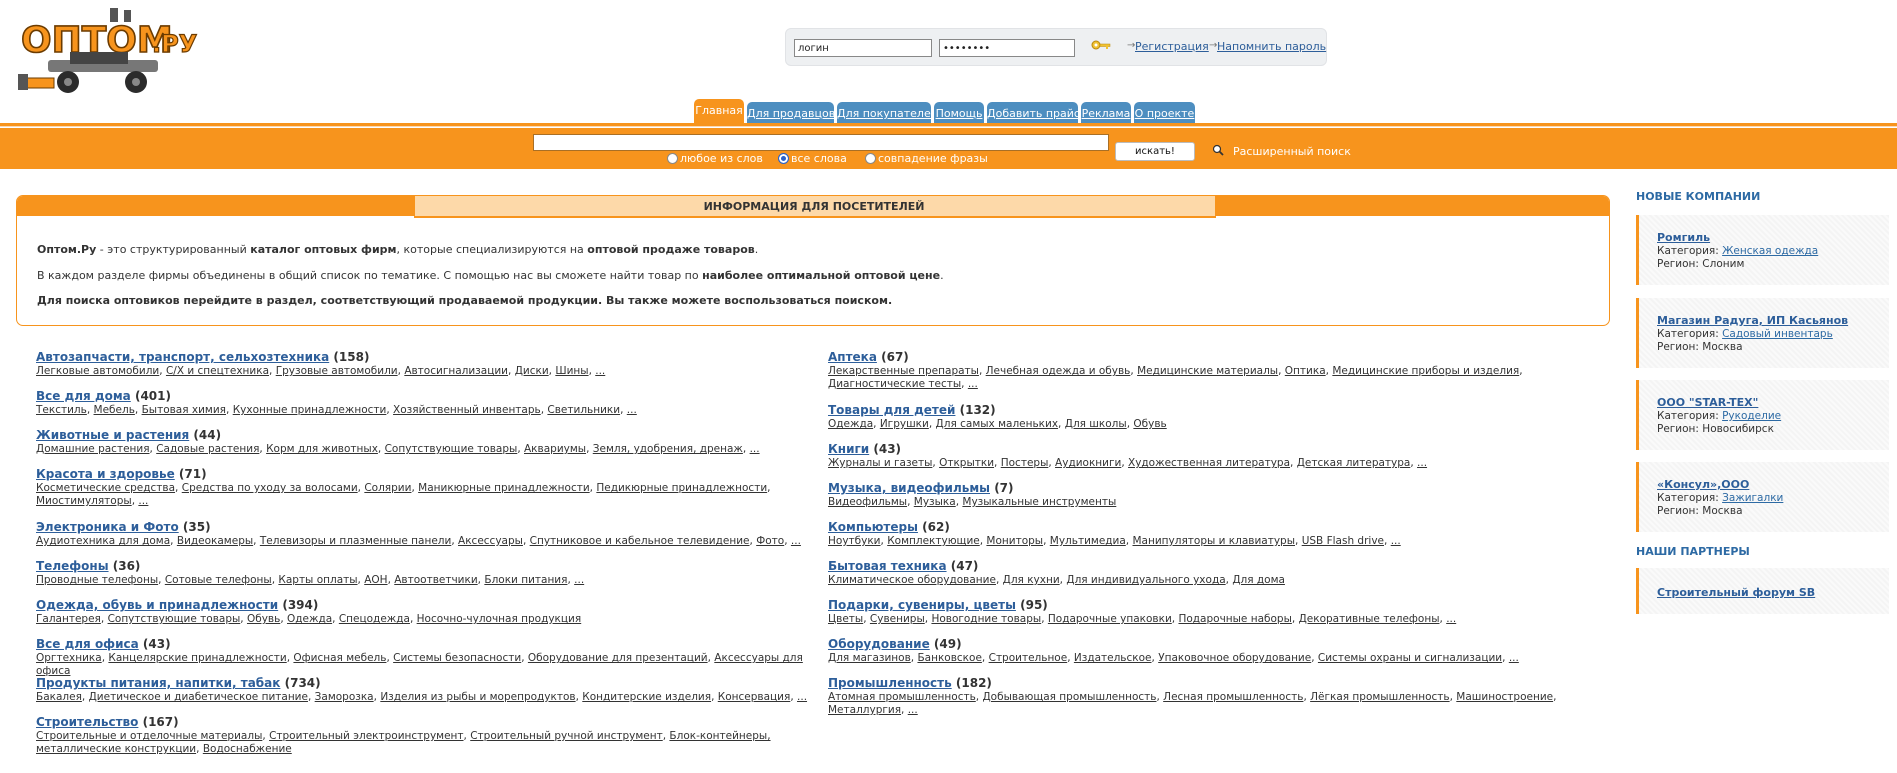  What do you see at coordinates (1233, 697) in the screenshot?
I see `subcategory-link: Лесная промышленность` at bounding box center [1233, 697].